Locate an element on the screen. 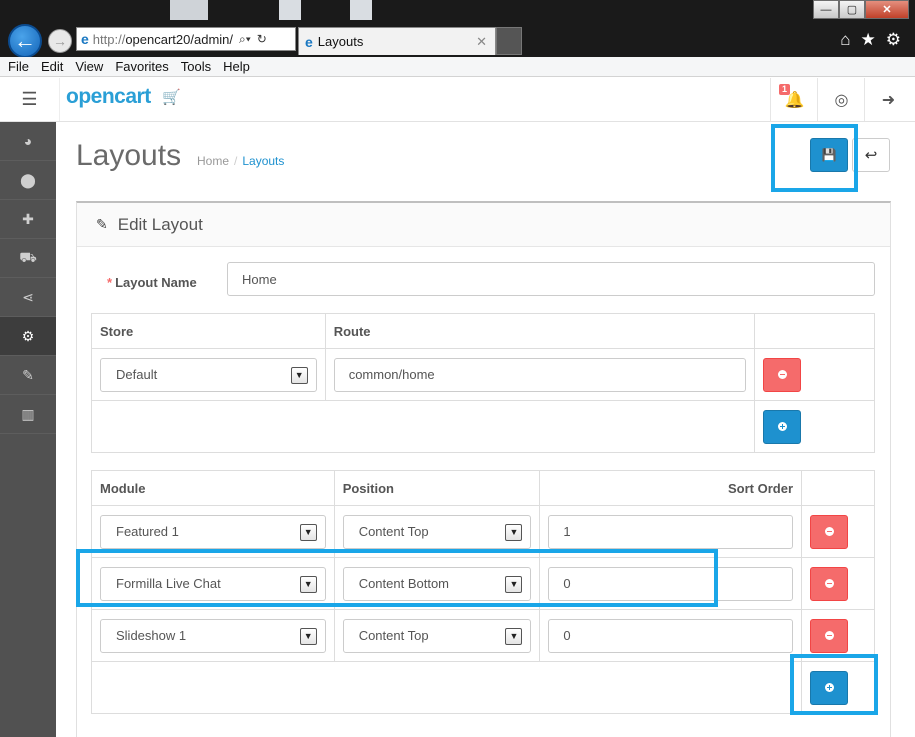 The image size is (915, 737). url-host: opencart20/admin/ is located at coordinates (179, 39).